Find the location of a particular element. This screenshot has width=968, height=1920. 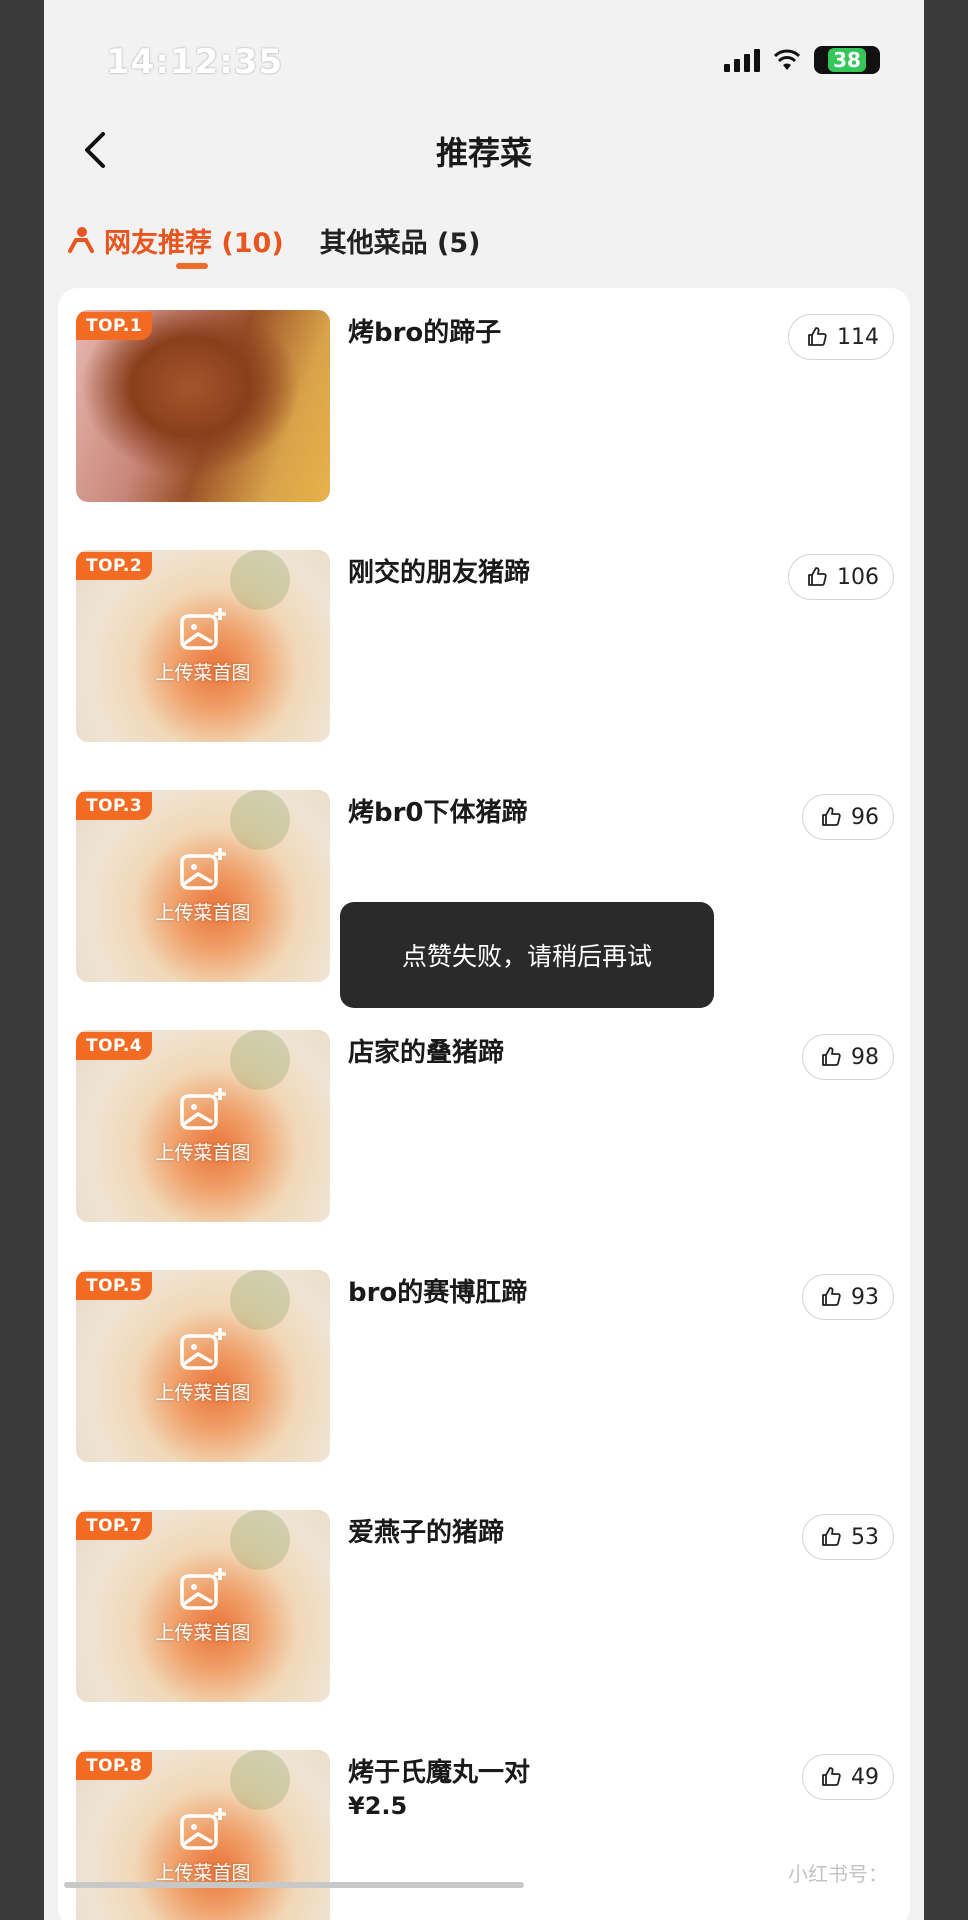

list-item: TOP.2 上传菜首图 刚交的朋友猪蹄 106 is located at coordinates (486, 648).